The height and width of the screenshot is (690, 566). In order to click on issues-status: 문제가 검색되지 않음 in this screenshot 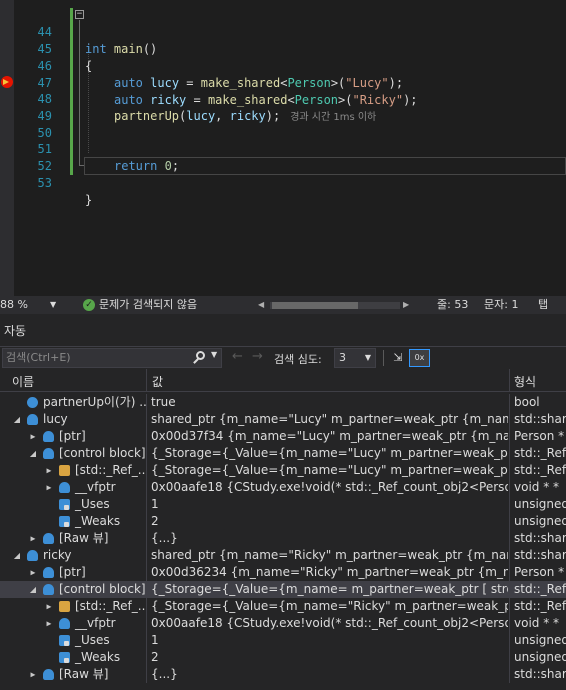, I will do `click(148, 305)`.